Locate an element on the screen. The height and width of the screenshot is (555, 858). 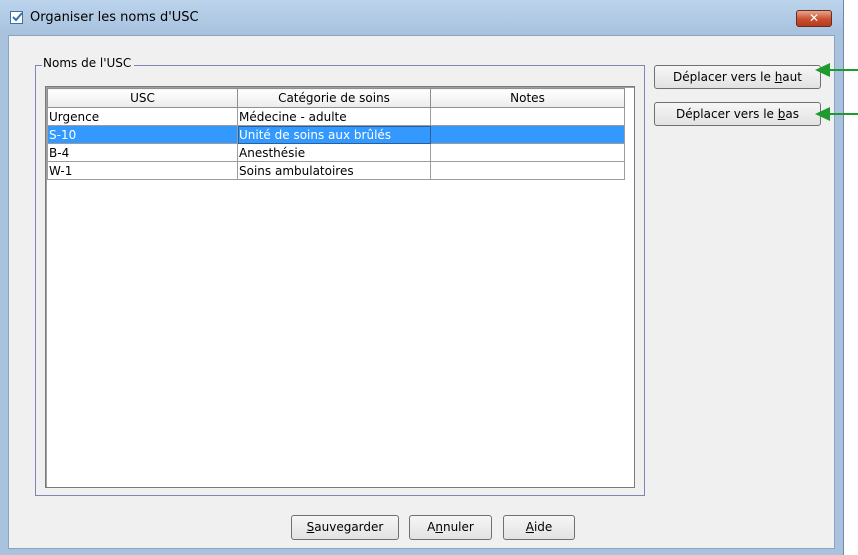
cancel-label: Annuler is located at coordinates (450, 527).